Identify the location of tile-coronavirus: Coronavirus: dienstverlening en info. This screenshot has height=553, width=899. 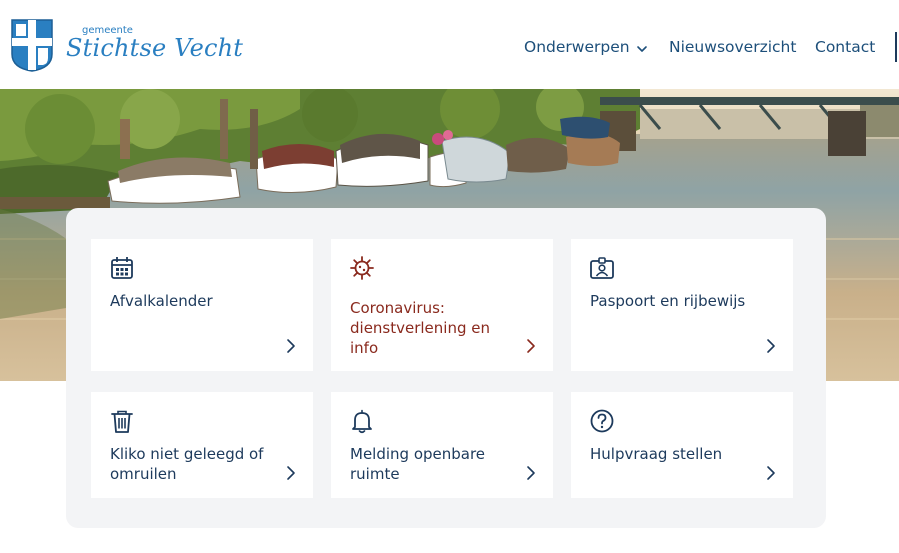
(442, 305).